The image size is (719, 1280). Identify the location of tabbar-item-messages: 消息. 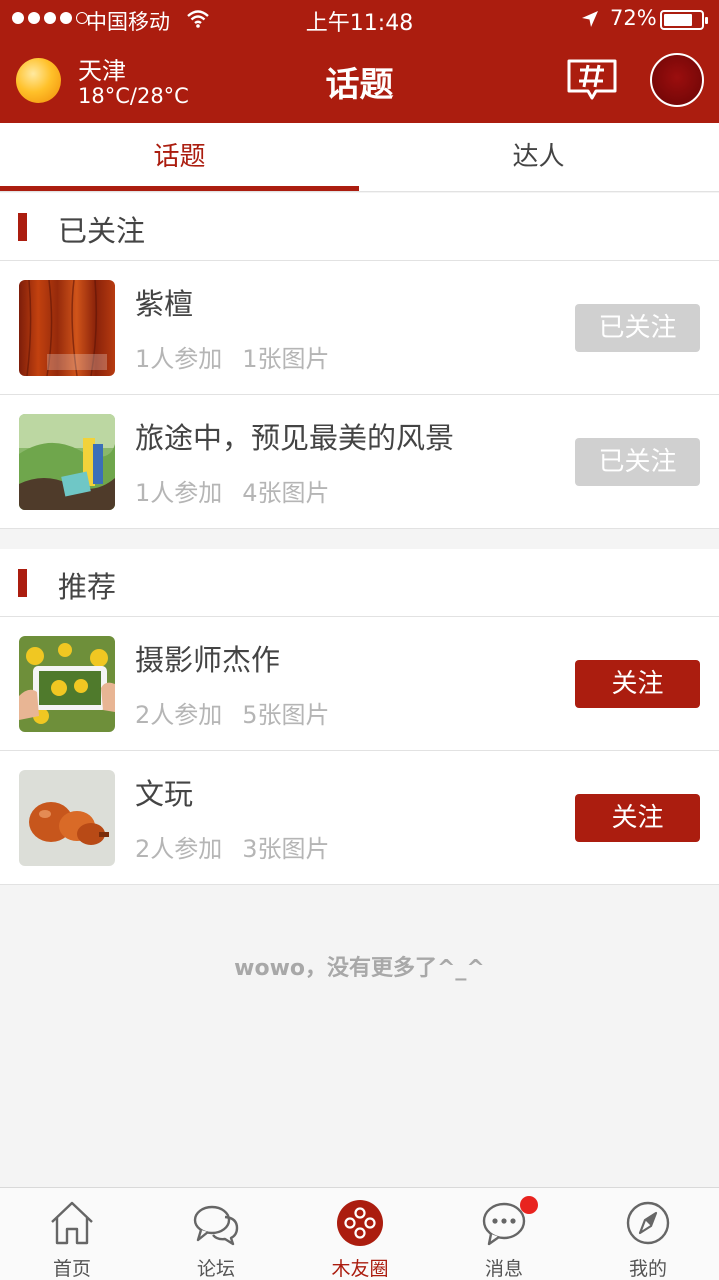
(504, 1234).